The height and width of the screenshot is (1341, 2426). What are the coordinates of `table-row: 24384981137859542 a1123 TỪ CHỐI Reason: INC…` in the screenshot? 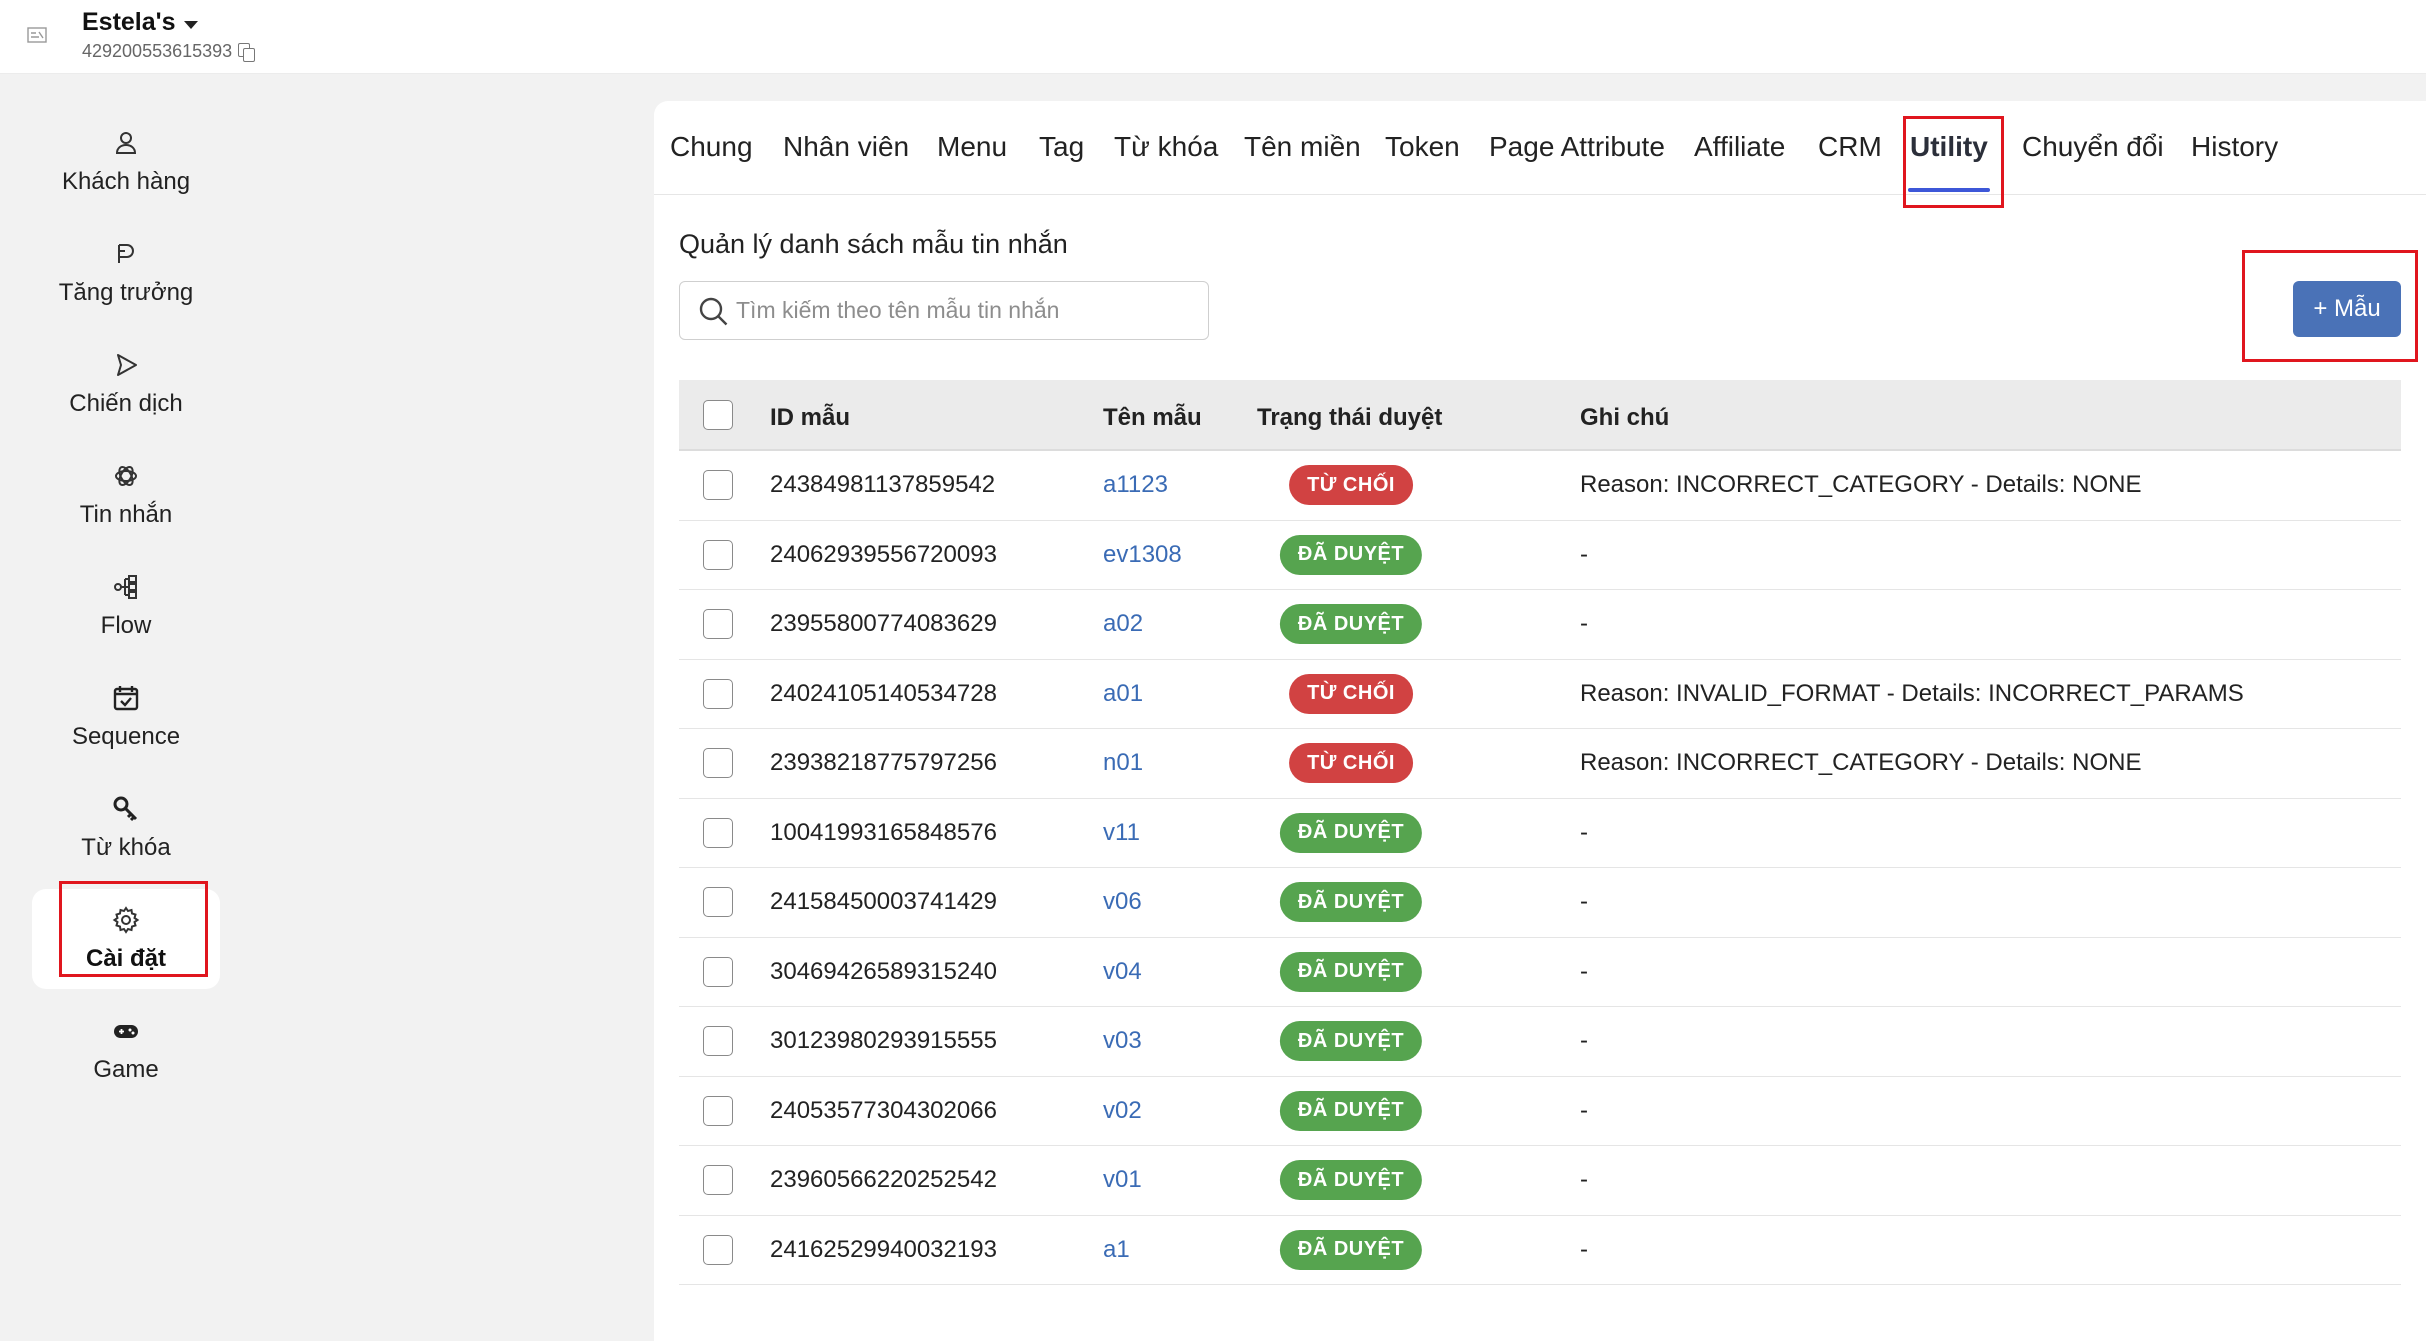 It's located at (1540, 486).